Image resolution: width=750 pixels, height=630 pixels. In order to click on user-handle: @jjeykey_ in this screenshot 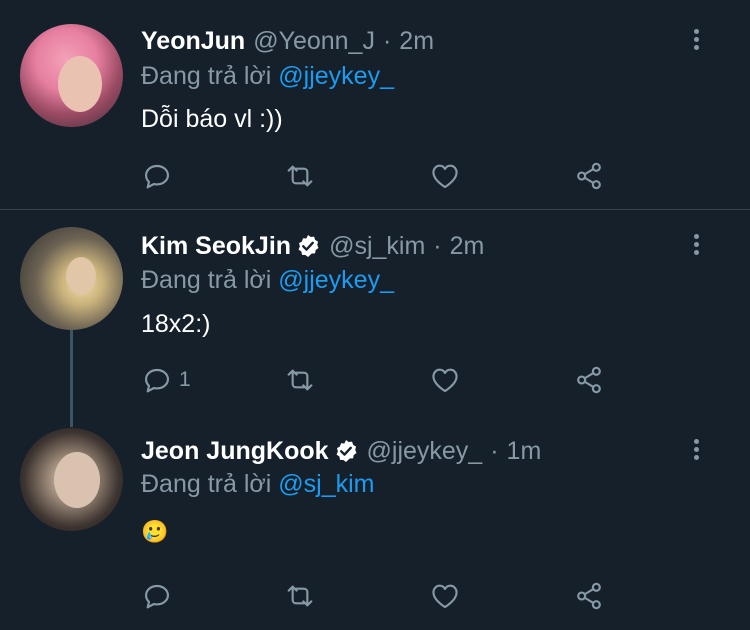, I will do `click(425, 451)`.